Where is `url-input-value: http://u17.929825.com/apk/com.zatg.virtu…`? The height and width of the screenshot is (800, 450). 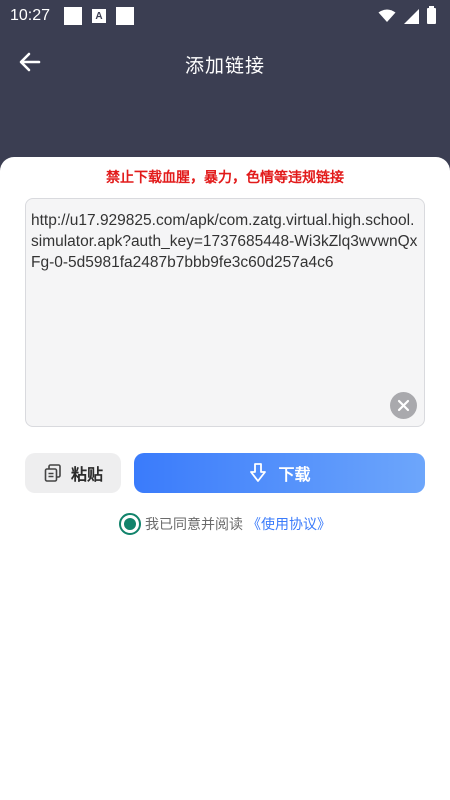
url-input-value: http://u17.929825.com/apk/com.zatg.virtu… is located at coordinates (224, 241).